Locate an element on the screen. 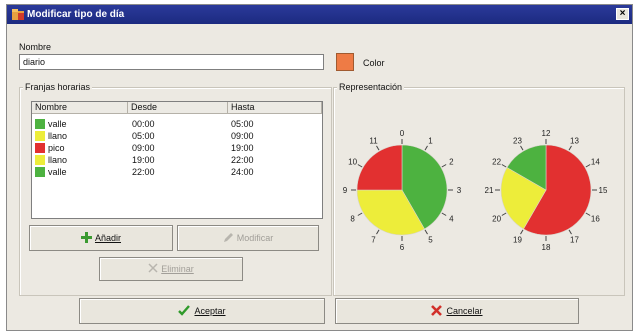 The width and height of the screenshot is (639, 334). cancel-button: Cancelar is located at coordinates (457, 311).